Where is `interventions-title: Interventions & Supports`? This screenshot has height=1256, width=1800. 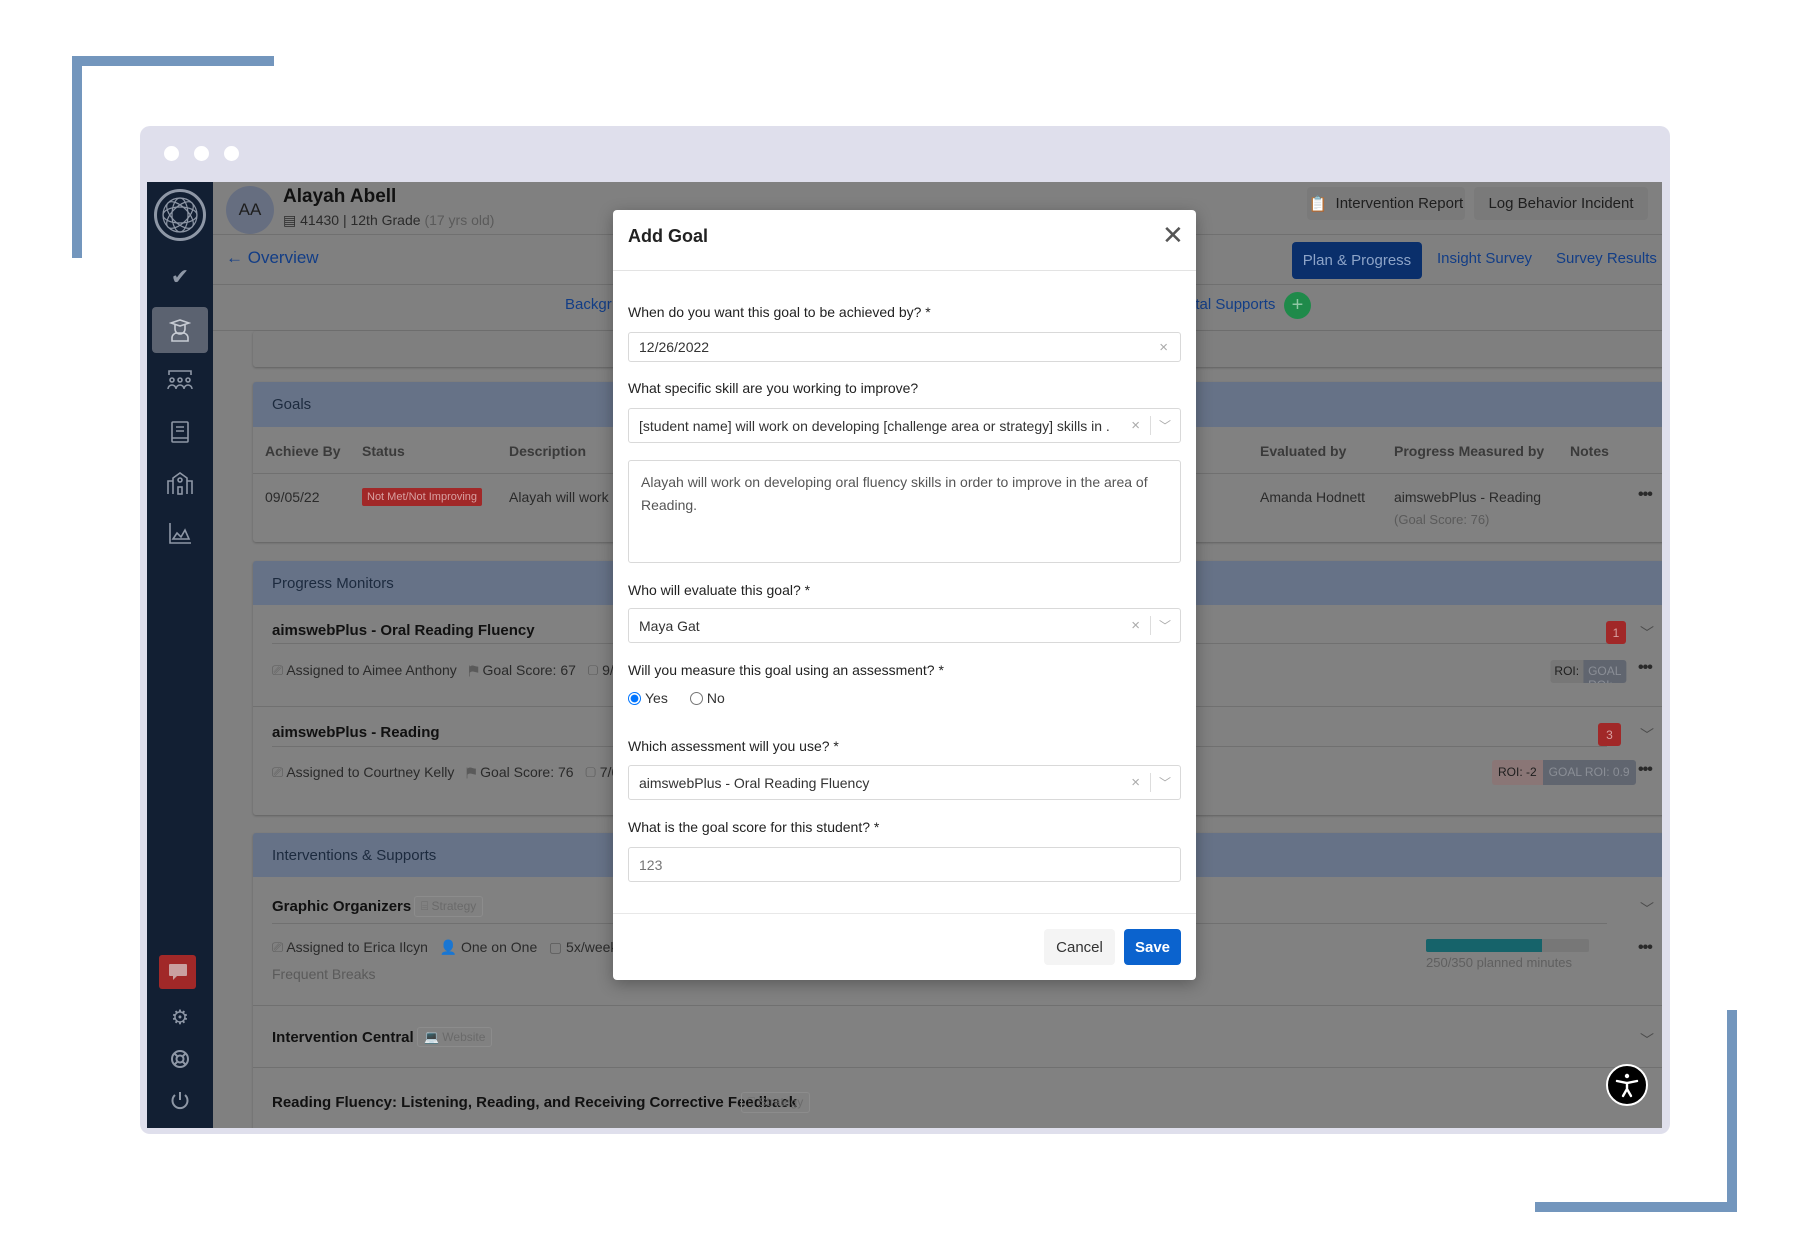
interventions-title: Interventions & Supports is located at coordinates (354, 855).